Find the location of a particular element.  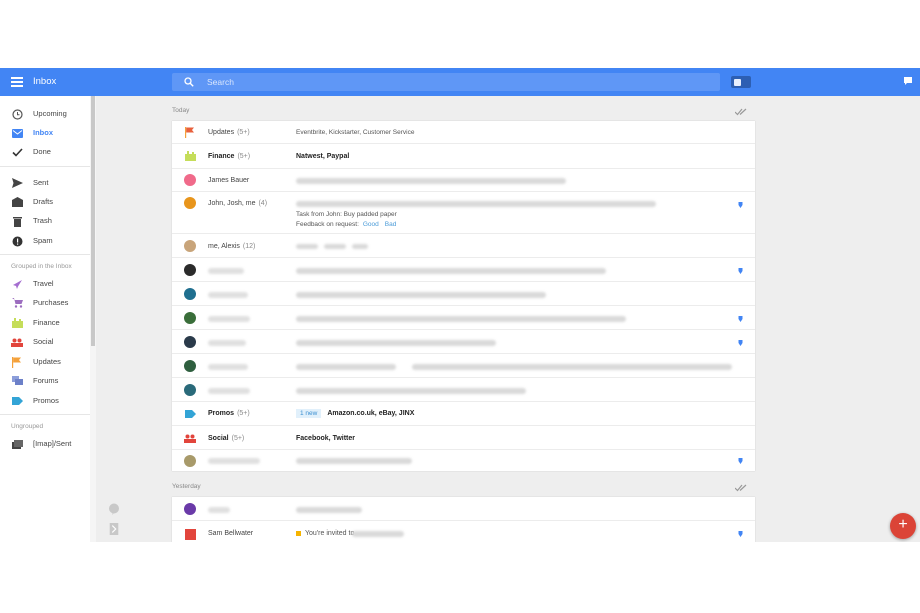

search-icon is located at coordinates (189, 82).